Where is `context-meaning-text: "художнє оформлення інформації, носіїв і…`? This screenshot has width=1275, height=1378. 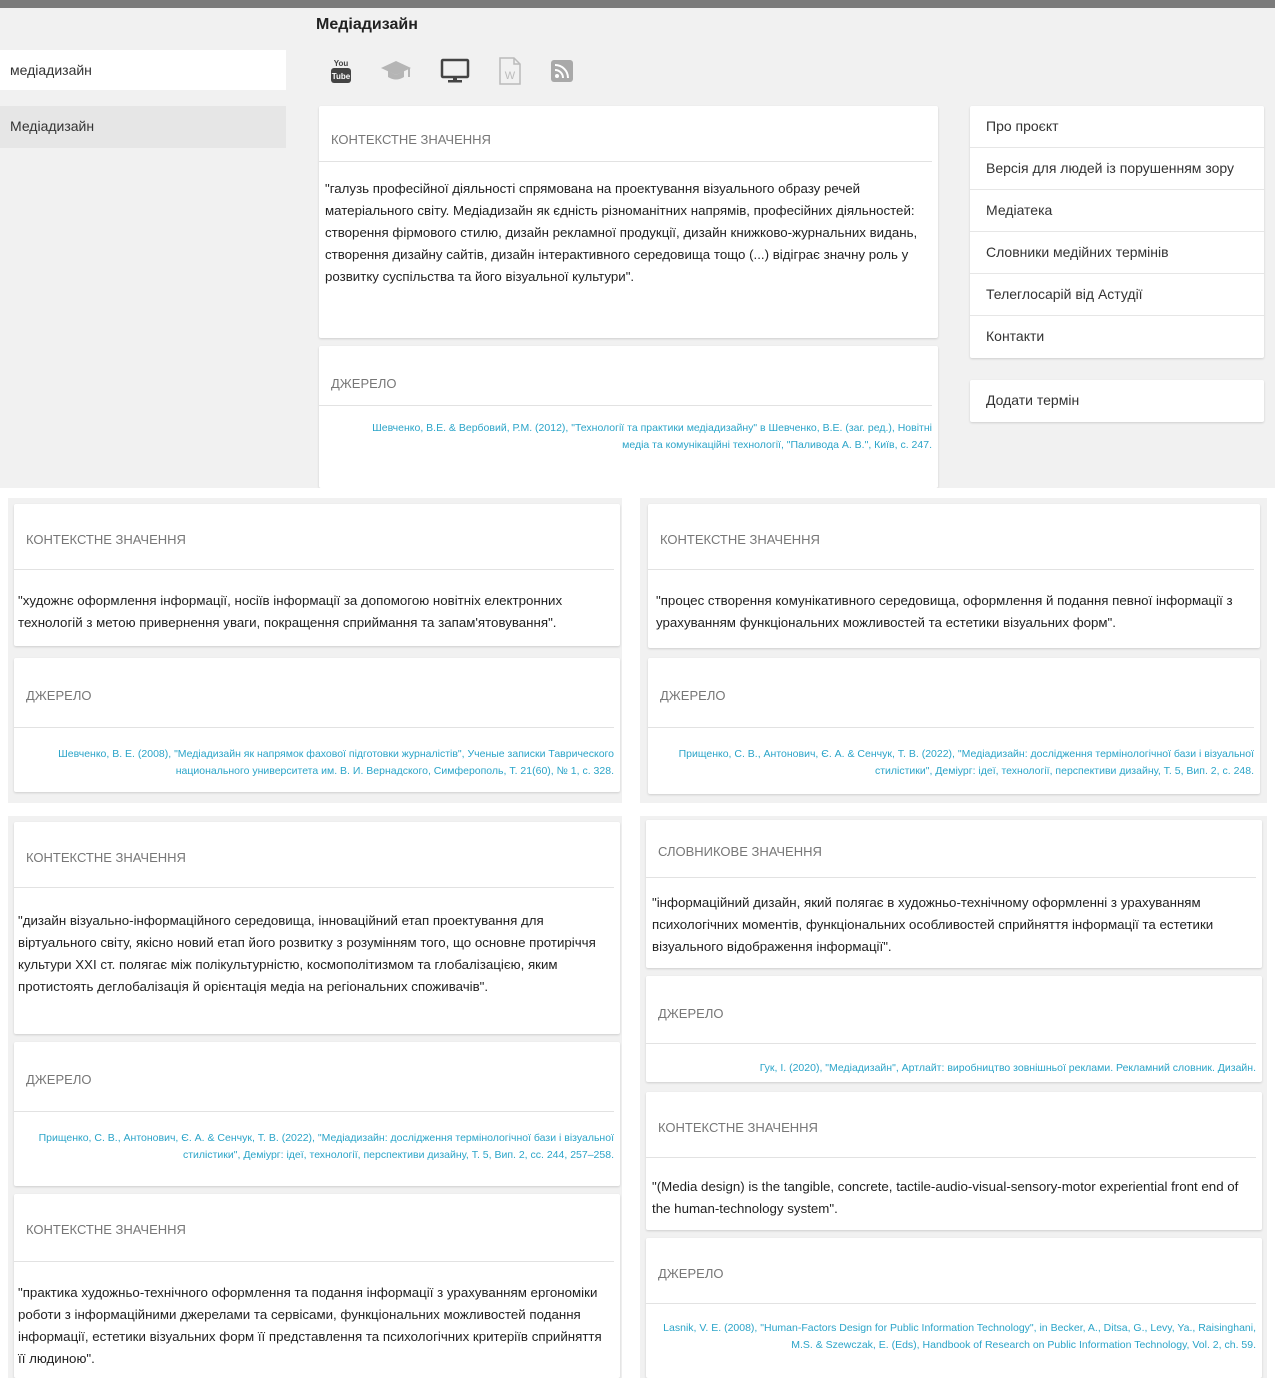 context-meaning-text: "художнє оформлення інформації, носіїв і… is located at coordinates (290, 611).